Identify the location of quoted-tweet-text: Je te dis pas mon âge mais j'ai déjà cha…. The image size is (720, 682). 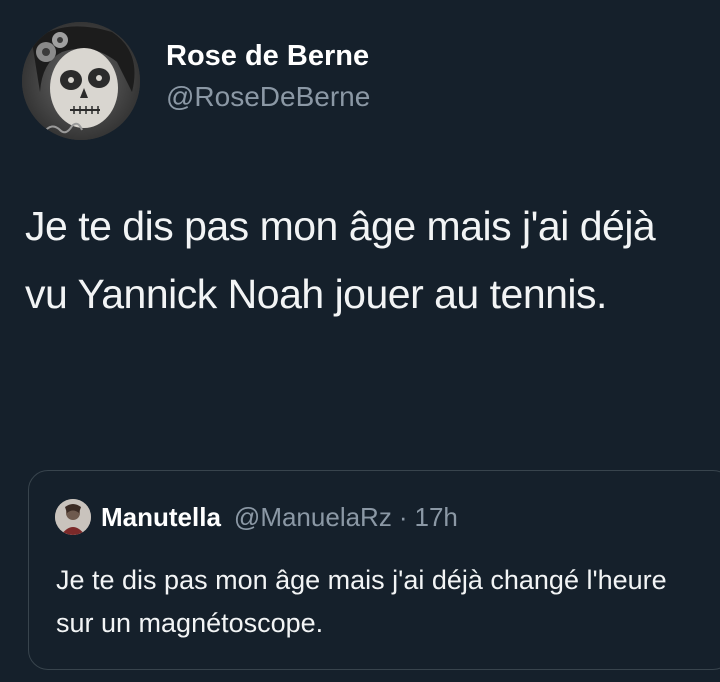
(361, 601).